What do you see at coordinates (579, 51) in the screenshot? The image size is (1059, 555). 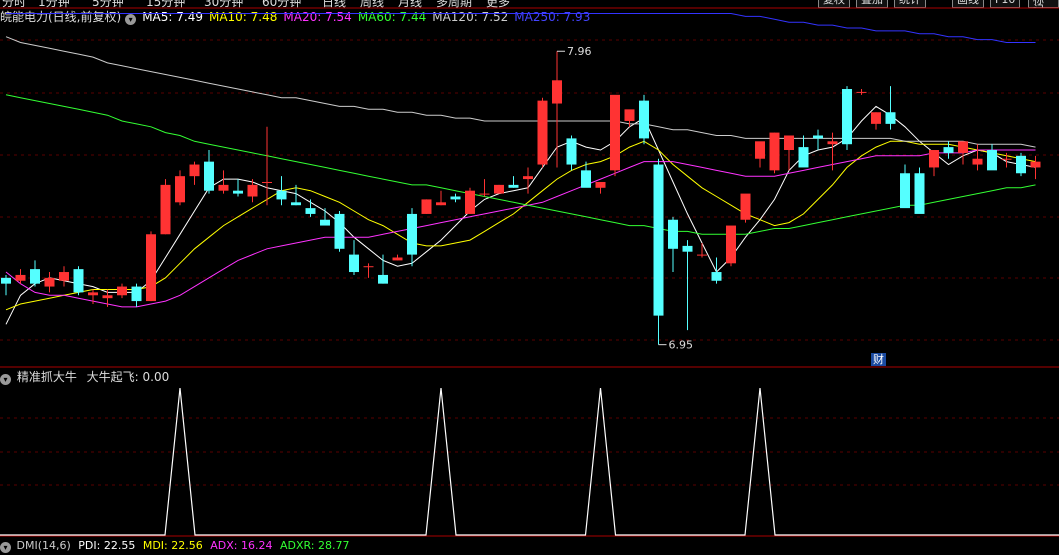 I see `high-label: 7.96` at bounding box center [579, 51].